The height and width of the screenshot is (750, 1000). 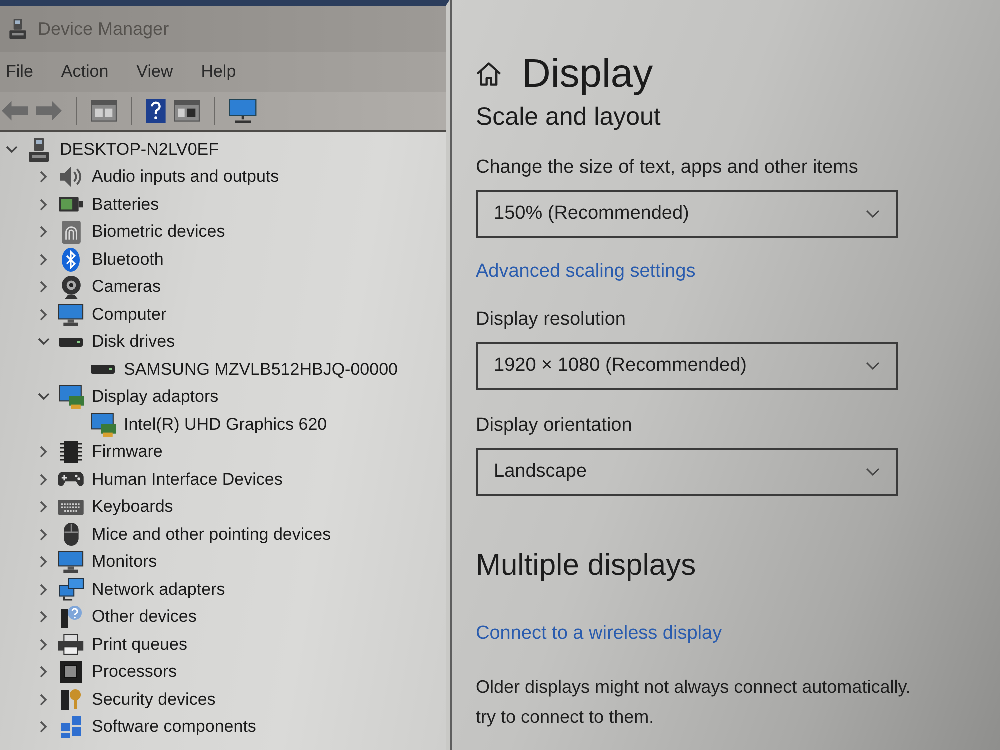 What do you see at coordinates (71, 204) in the screenshot?
I see `battery-icon` at bounding box center [71, 204].